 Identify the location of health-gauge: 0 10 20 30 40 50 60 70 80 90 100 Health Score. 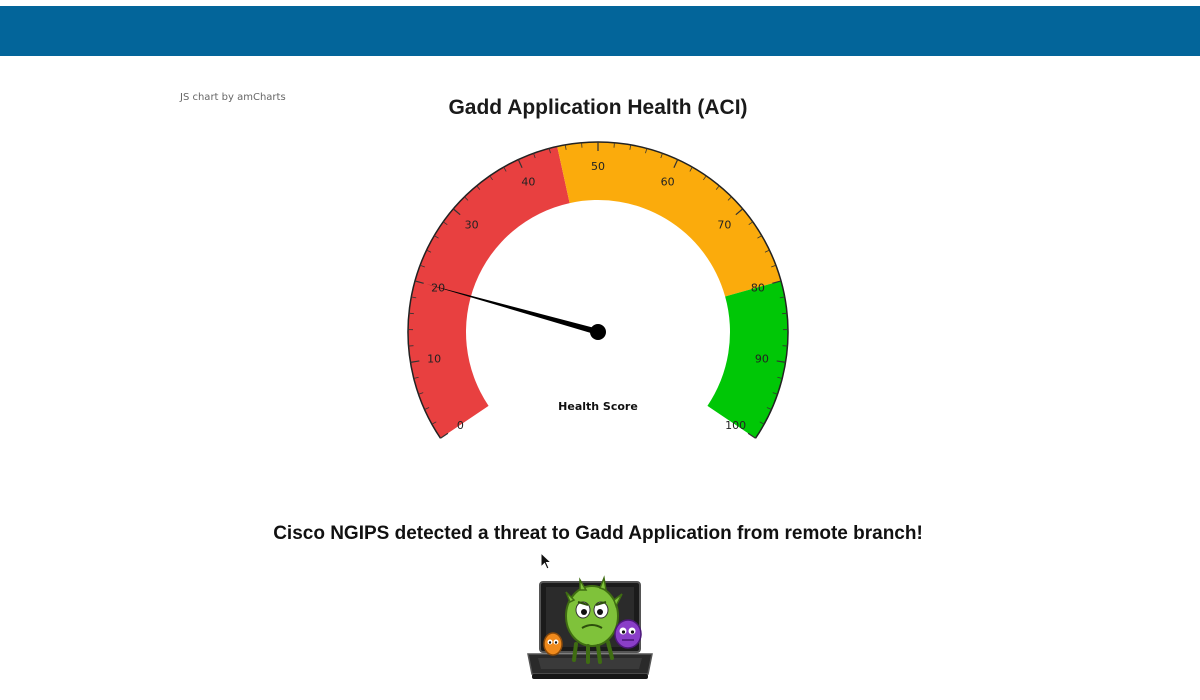
(598, 290).